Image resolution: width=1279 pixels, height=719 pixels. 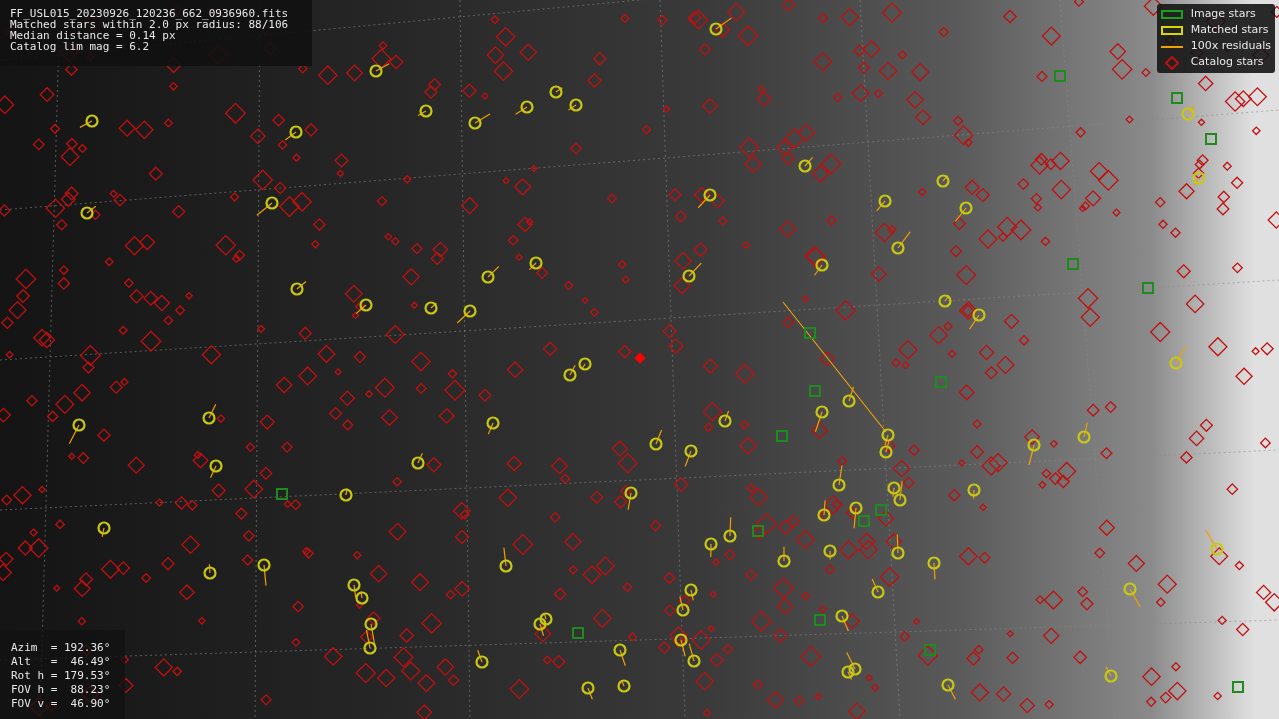 What do you see at coordinates (1227, 62) in the screenshot?
I see `legend-label: Catalog stars` at bounding box center [1227, 62].